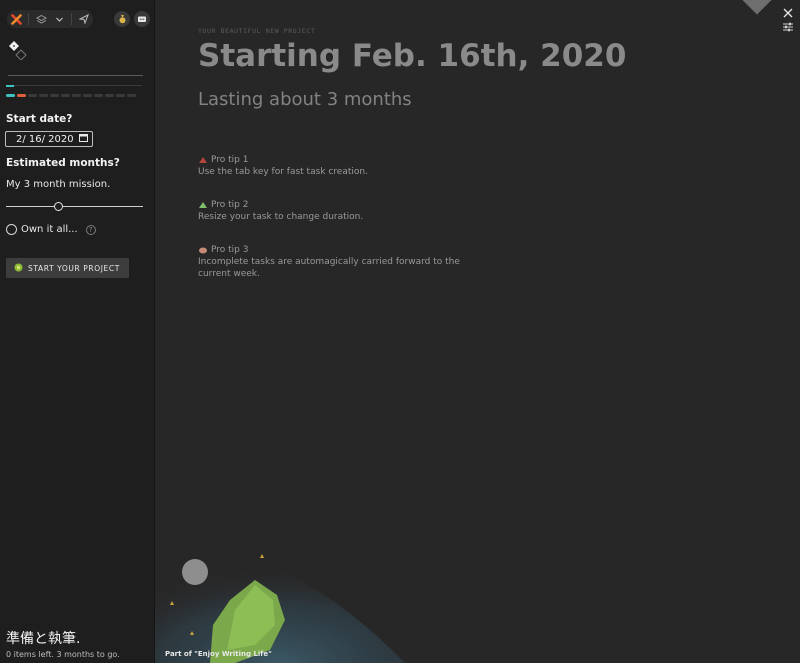 Image resolution: width=800 pixels, height=663 pixels. Describe the element at coordinates (280, 601) in the screenshot. I see `planet-illustration` at that location.